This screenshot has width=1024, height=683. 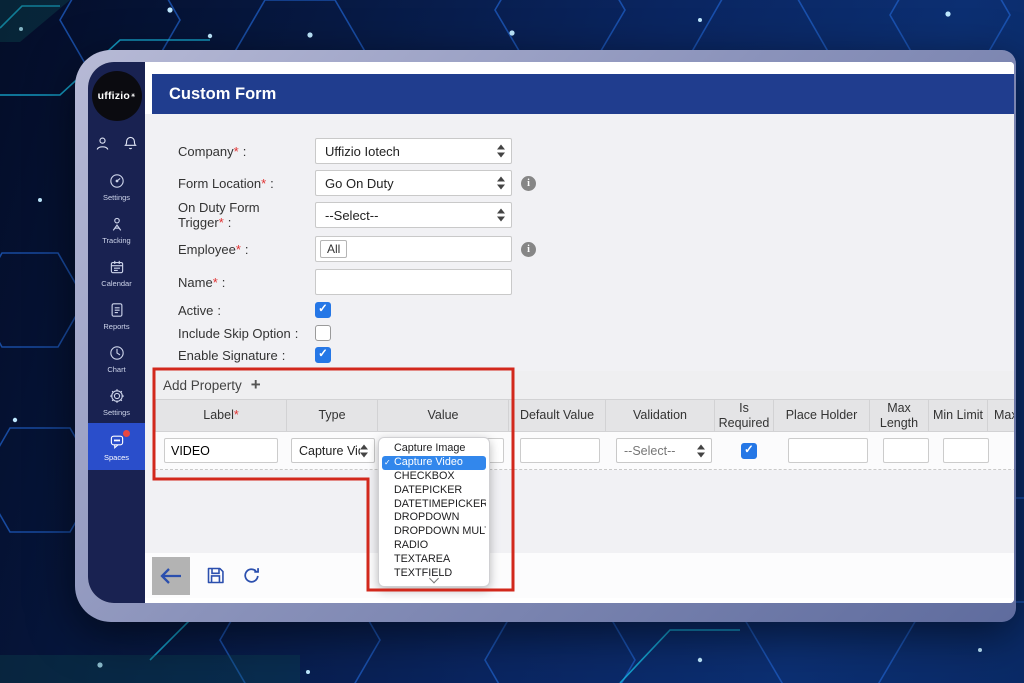 I want to click on save-button, so click(x=215, y=575).